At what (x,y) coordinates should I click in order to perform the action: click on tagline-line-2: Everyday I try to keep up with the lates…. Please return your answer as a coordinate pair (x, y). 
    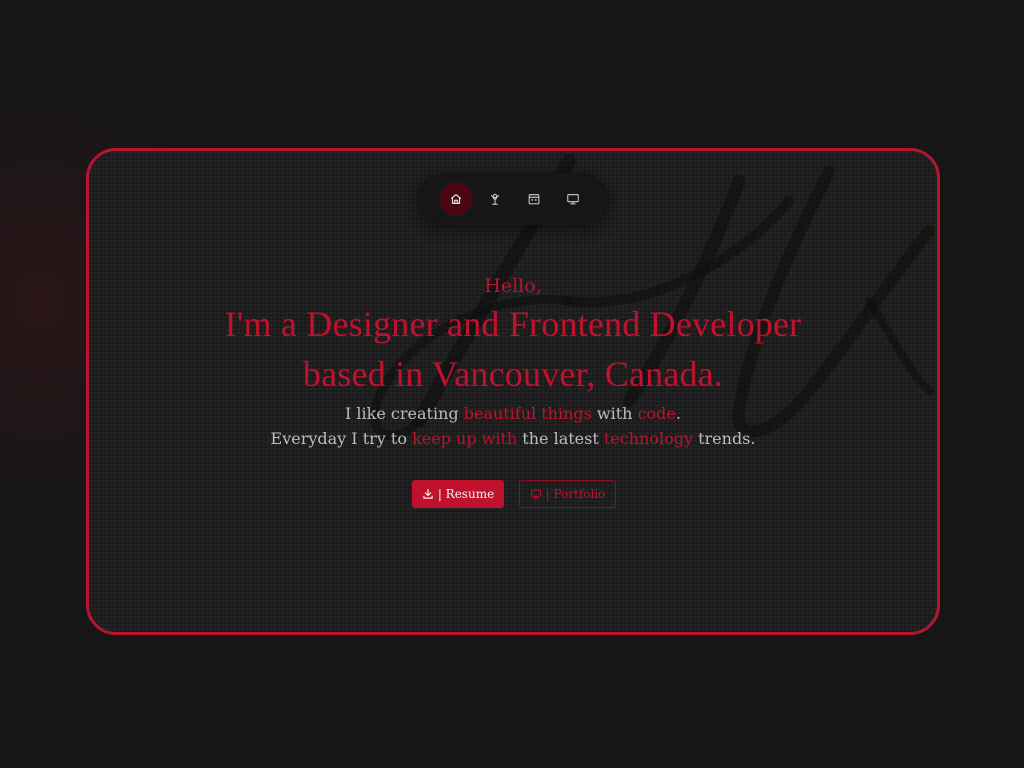
    Looking at the image, I should click on (513, 438).